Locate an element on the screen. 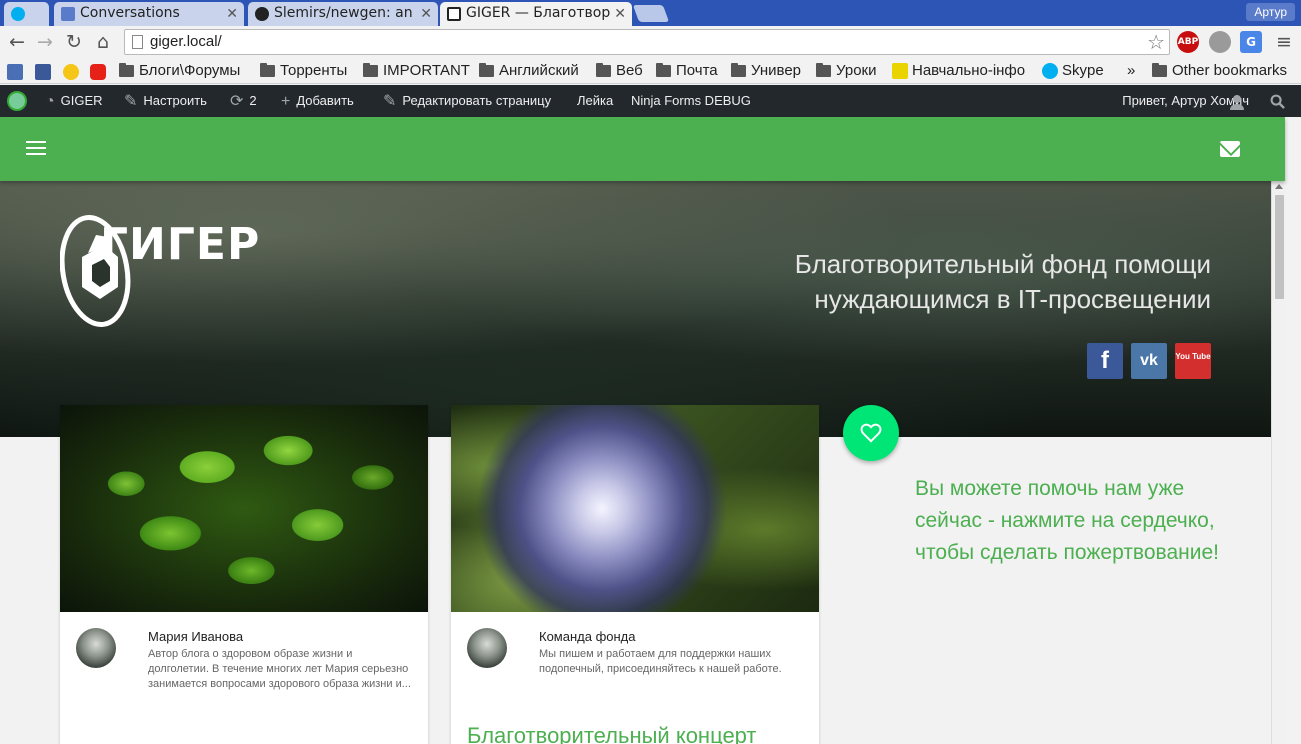 Image resolution: width=1301 pixels, height=744 pixels. author-name: Команда фонда is located at coordinates (587, 636).